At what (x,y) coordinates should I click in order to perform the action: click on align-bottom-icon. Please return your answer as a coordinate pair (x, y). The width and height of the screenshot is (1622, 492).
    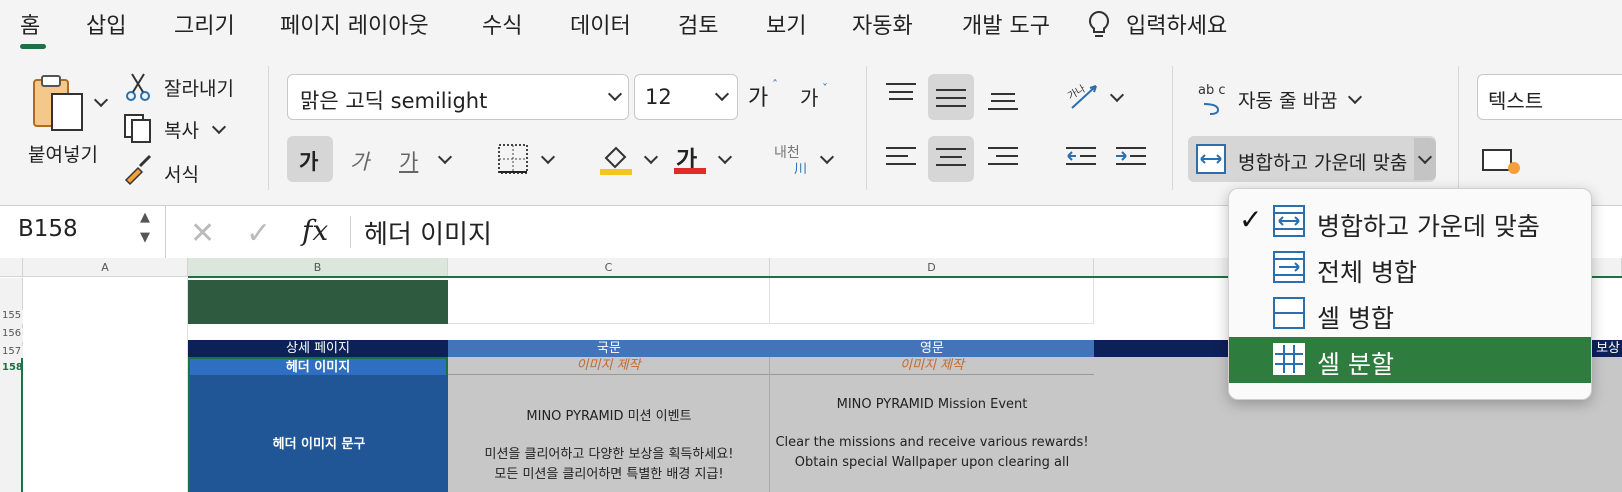
    Looking at the image, I should click on (1003, 102).